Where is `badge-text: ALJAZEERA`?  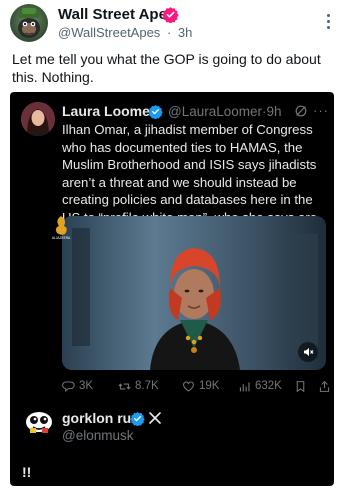
badge-text: ALJAZEERA is located at coordinates (61, 238).